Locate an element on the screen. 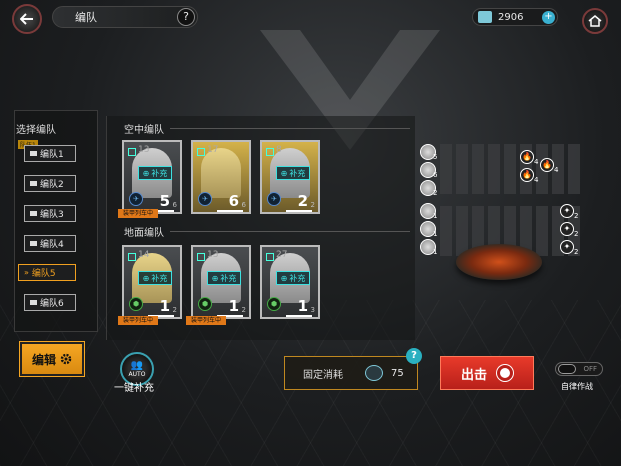 The height and width of the screenshot is (466, 621). team-button-4: 编队4 is located at coordinates (50, 243).